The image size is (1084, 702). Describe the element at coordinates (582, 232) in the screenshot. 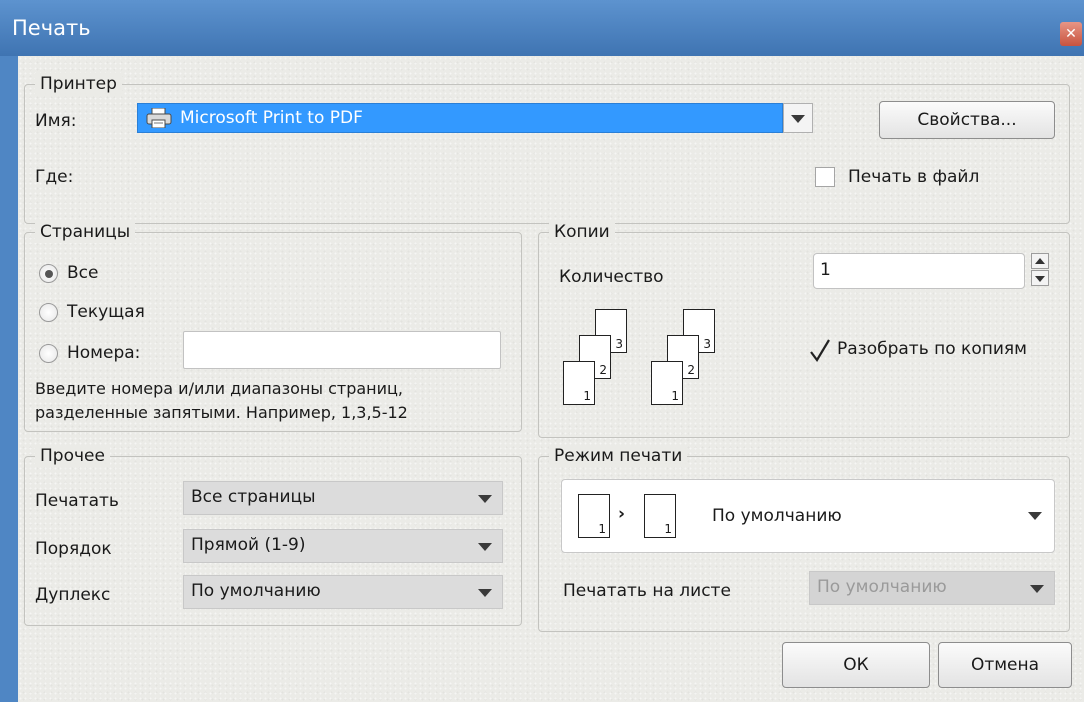

I see `copies-legend: Копии` at that location.